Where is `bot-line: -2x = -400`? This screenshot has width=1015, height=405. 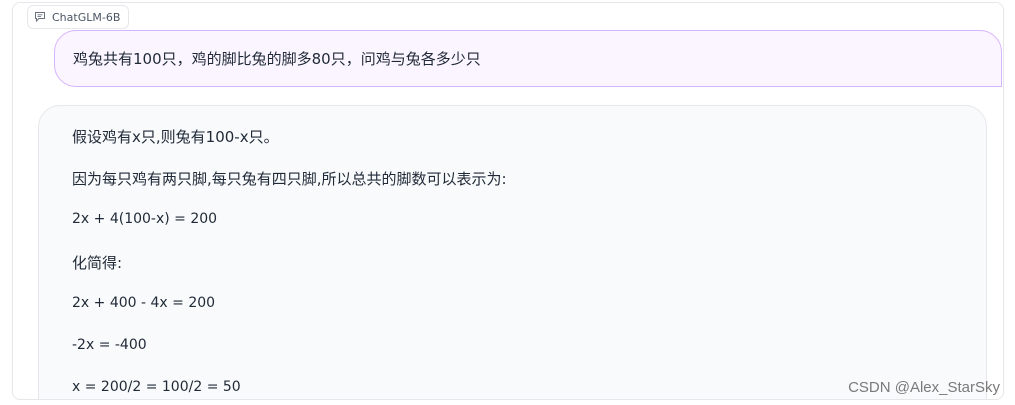 bot-line: -2x = -400 is located at coordinates (109, 345).